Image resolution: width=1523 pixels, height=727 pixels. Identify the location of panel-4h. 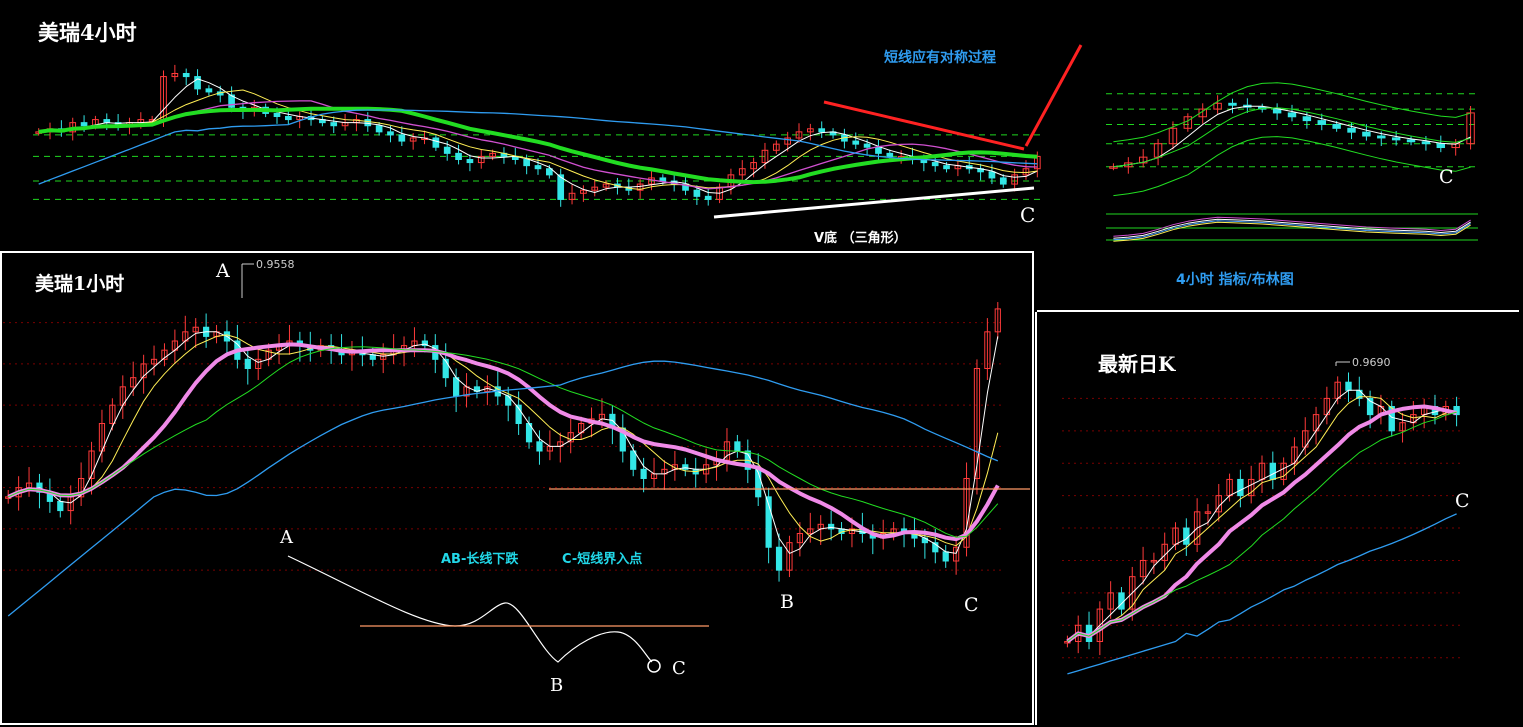
(538, 135).